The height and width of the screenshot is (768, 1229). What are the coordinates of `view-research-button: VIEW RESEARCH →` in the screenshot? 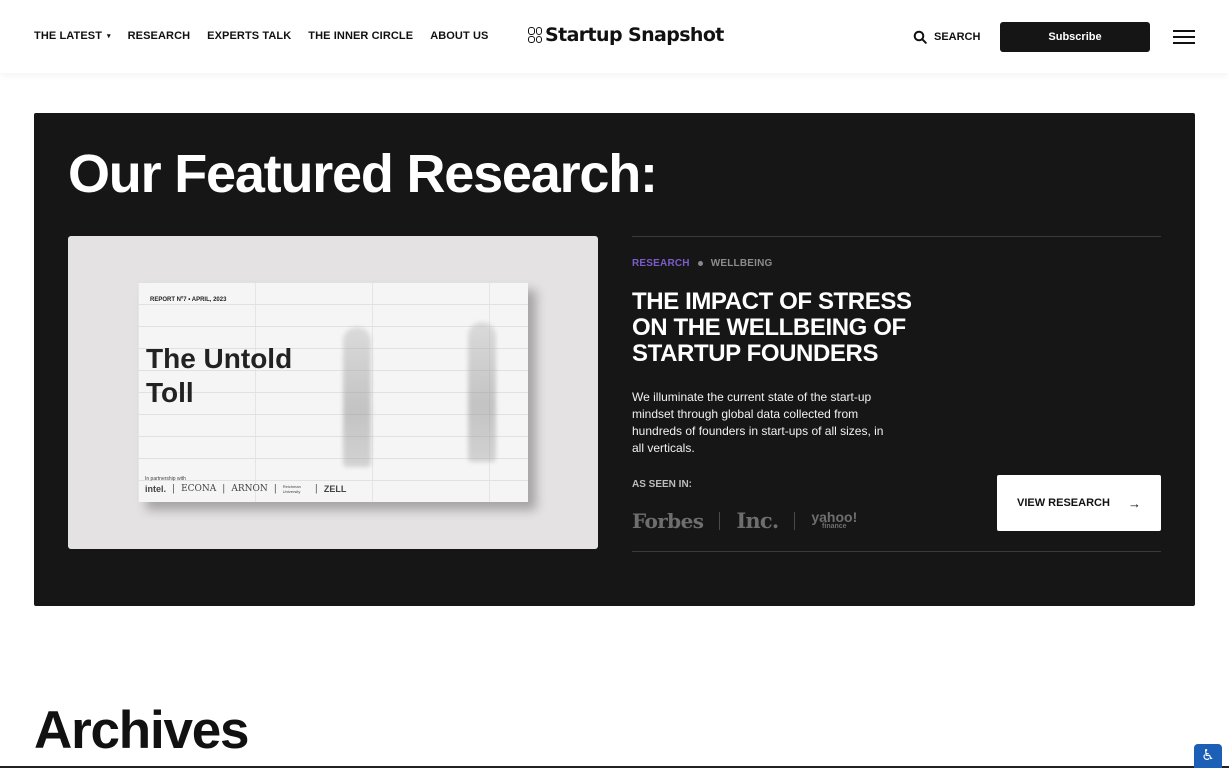 It's located at (1079, 503).